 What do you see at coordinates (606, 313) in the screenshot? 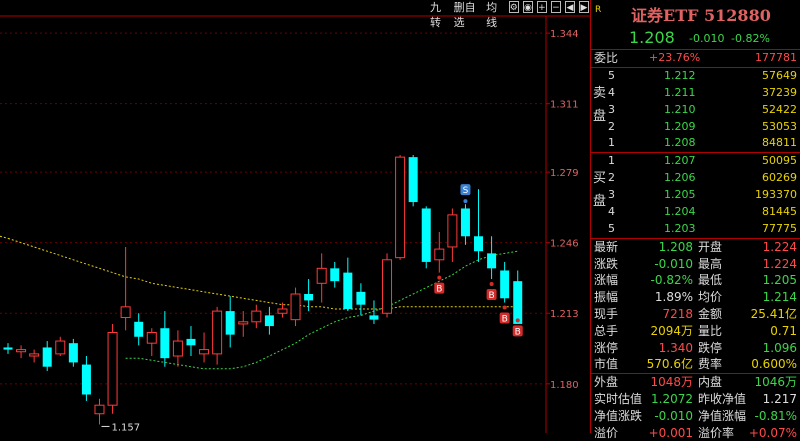
I see `stat-label: 现手` at bounding box center [606, 313].